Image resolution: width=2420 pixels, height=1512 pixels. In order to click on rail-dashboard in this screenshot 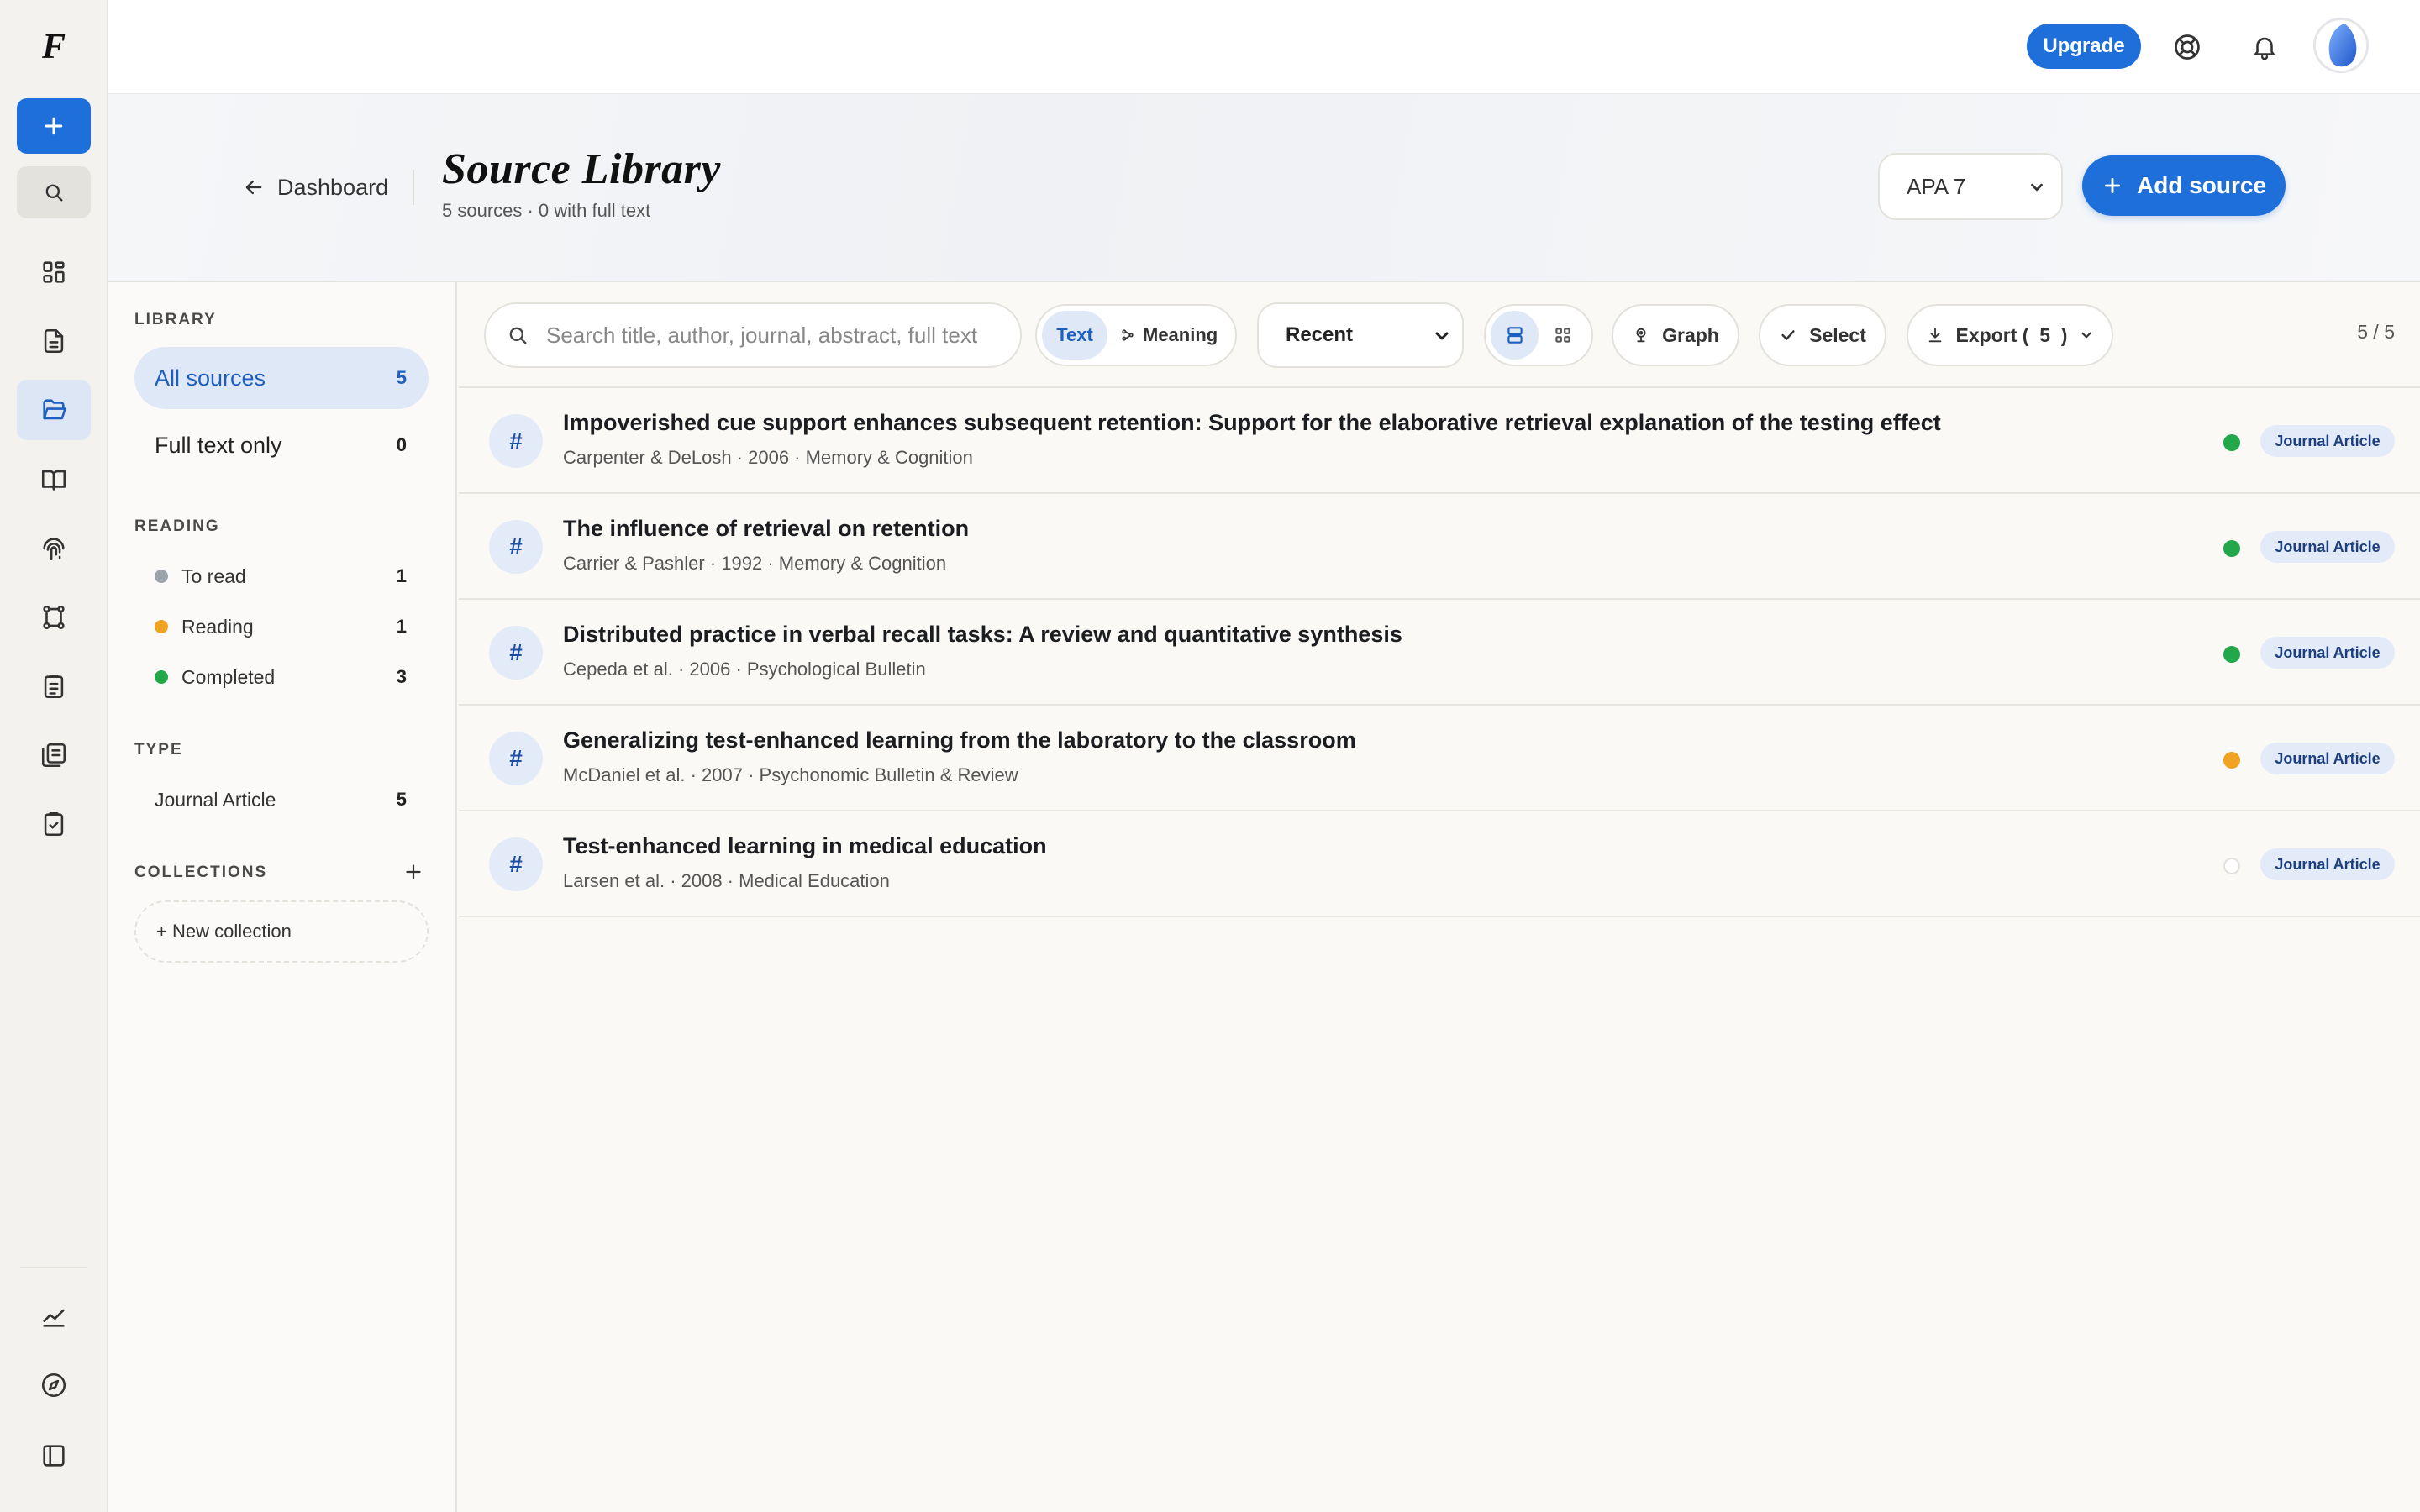, I will do `click(54, 272)`.